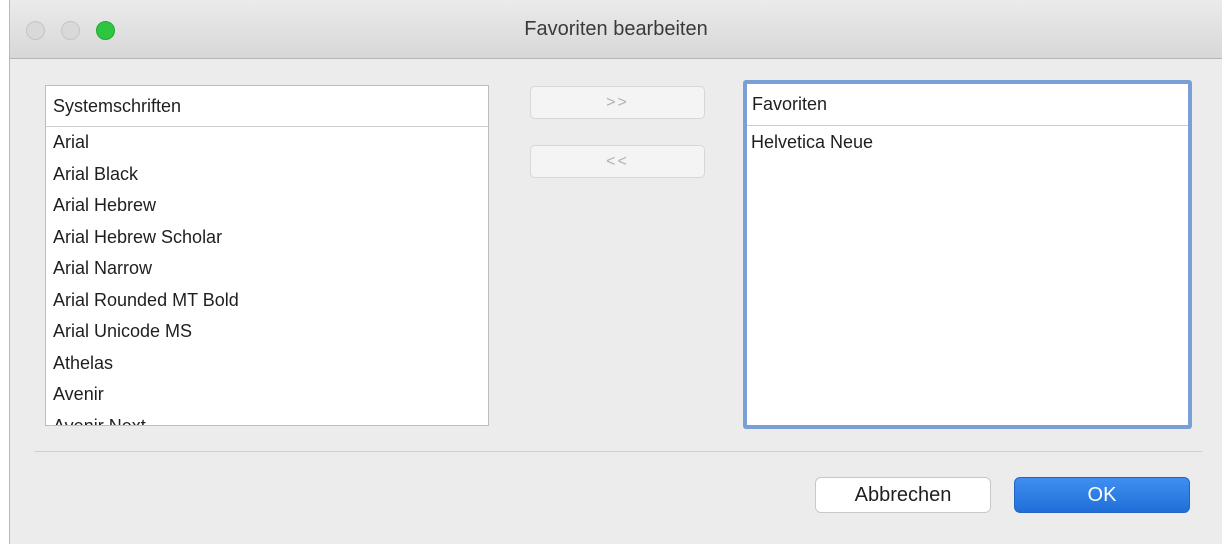  Describe the element at coordinates (267, 269) in the screenshot. I see `list-item: Arial Narrow` at that location.